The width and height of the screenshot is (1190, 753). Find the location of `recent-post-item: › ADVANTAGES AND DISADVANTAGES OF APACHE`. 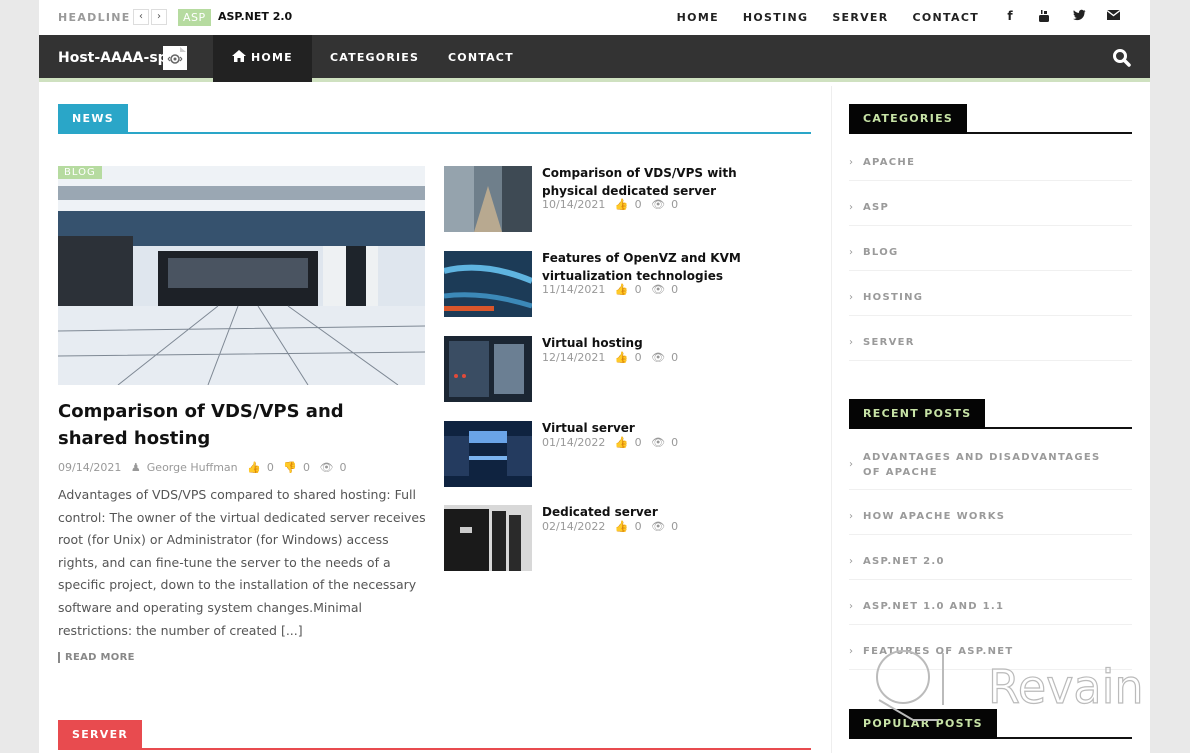

recent-post-item: › ADVANTAGES AND DISADVANTAGES OF APACHE is located at coordinates (990, 465).